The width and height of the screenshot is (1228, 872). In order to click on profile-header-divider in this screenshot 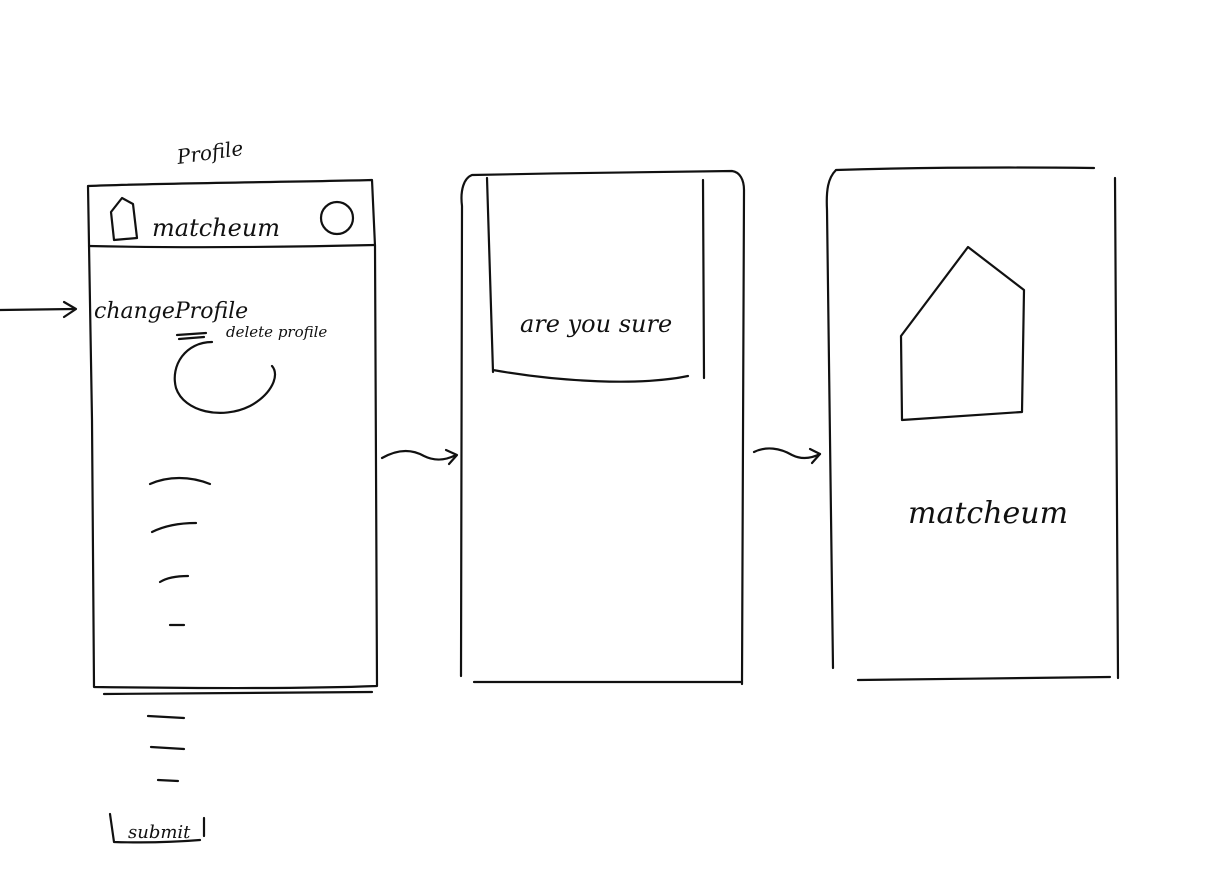, I will do `click(232, 246)`.